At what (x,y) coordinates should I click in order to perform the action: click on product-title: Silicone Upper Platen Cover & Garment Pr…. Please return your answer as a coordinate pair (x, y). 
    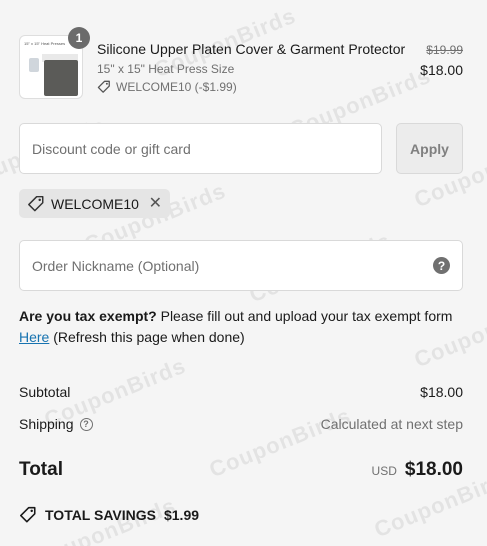
    Looking at the image, I should click on (251, 49).